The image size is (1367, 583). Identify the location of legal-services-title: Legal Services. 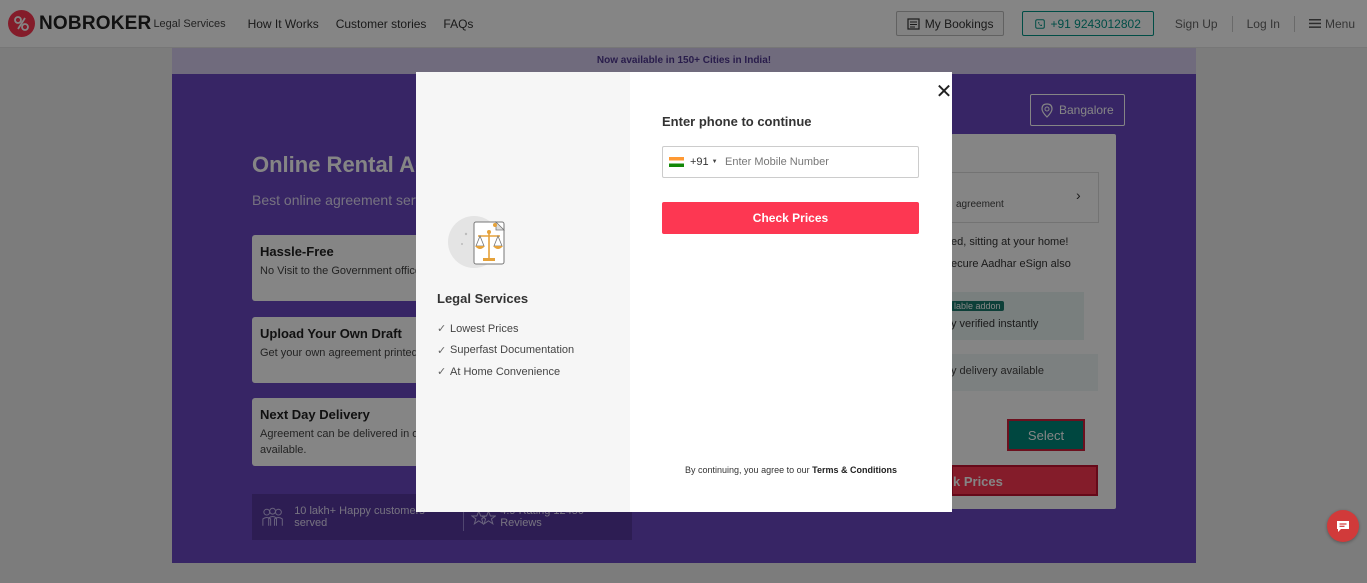
(483, 298).